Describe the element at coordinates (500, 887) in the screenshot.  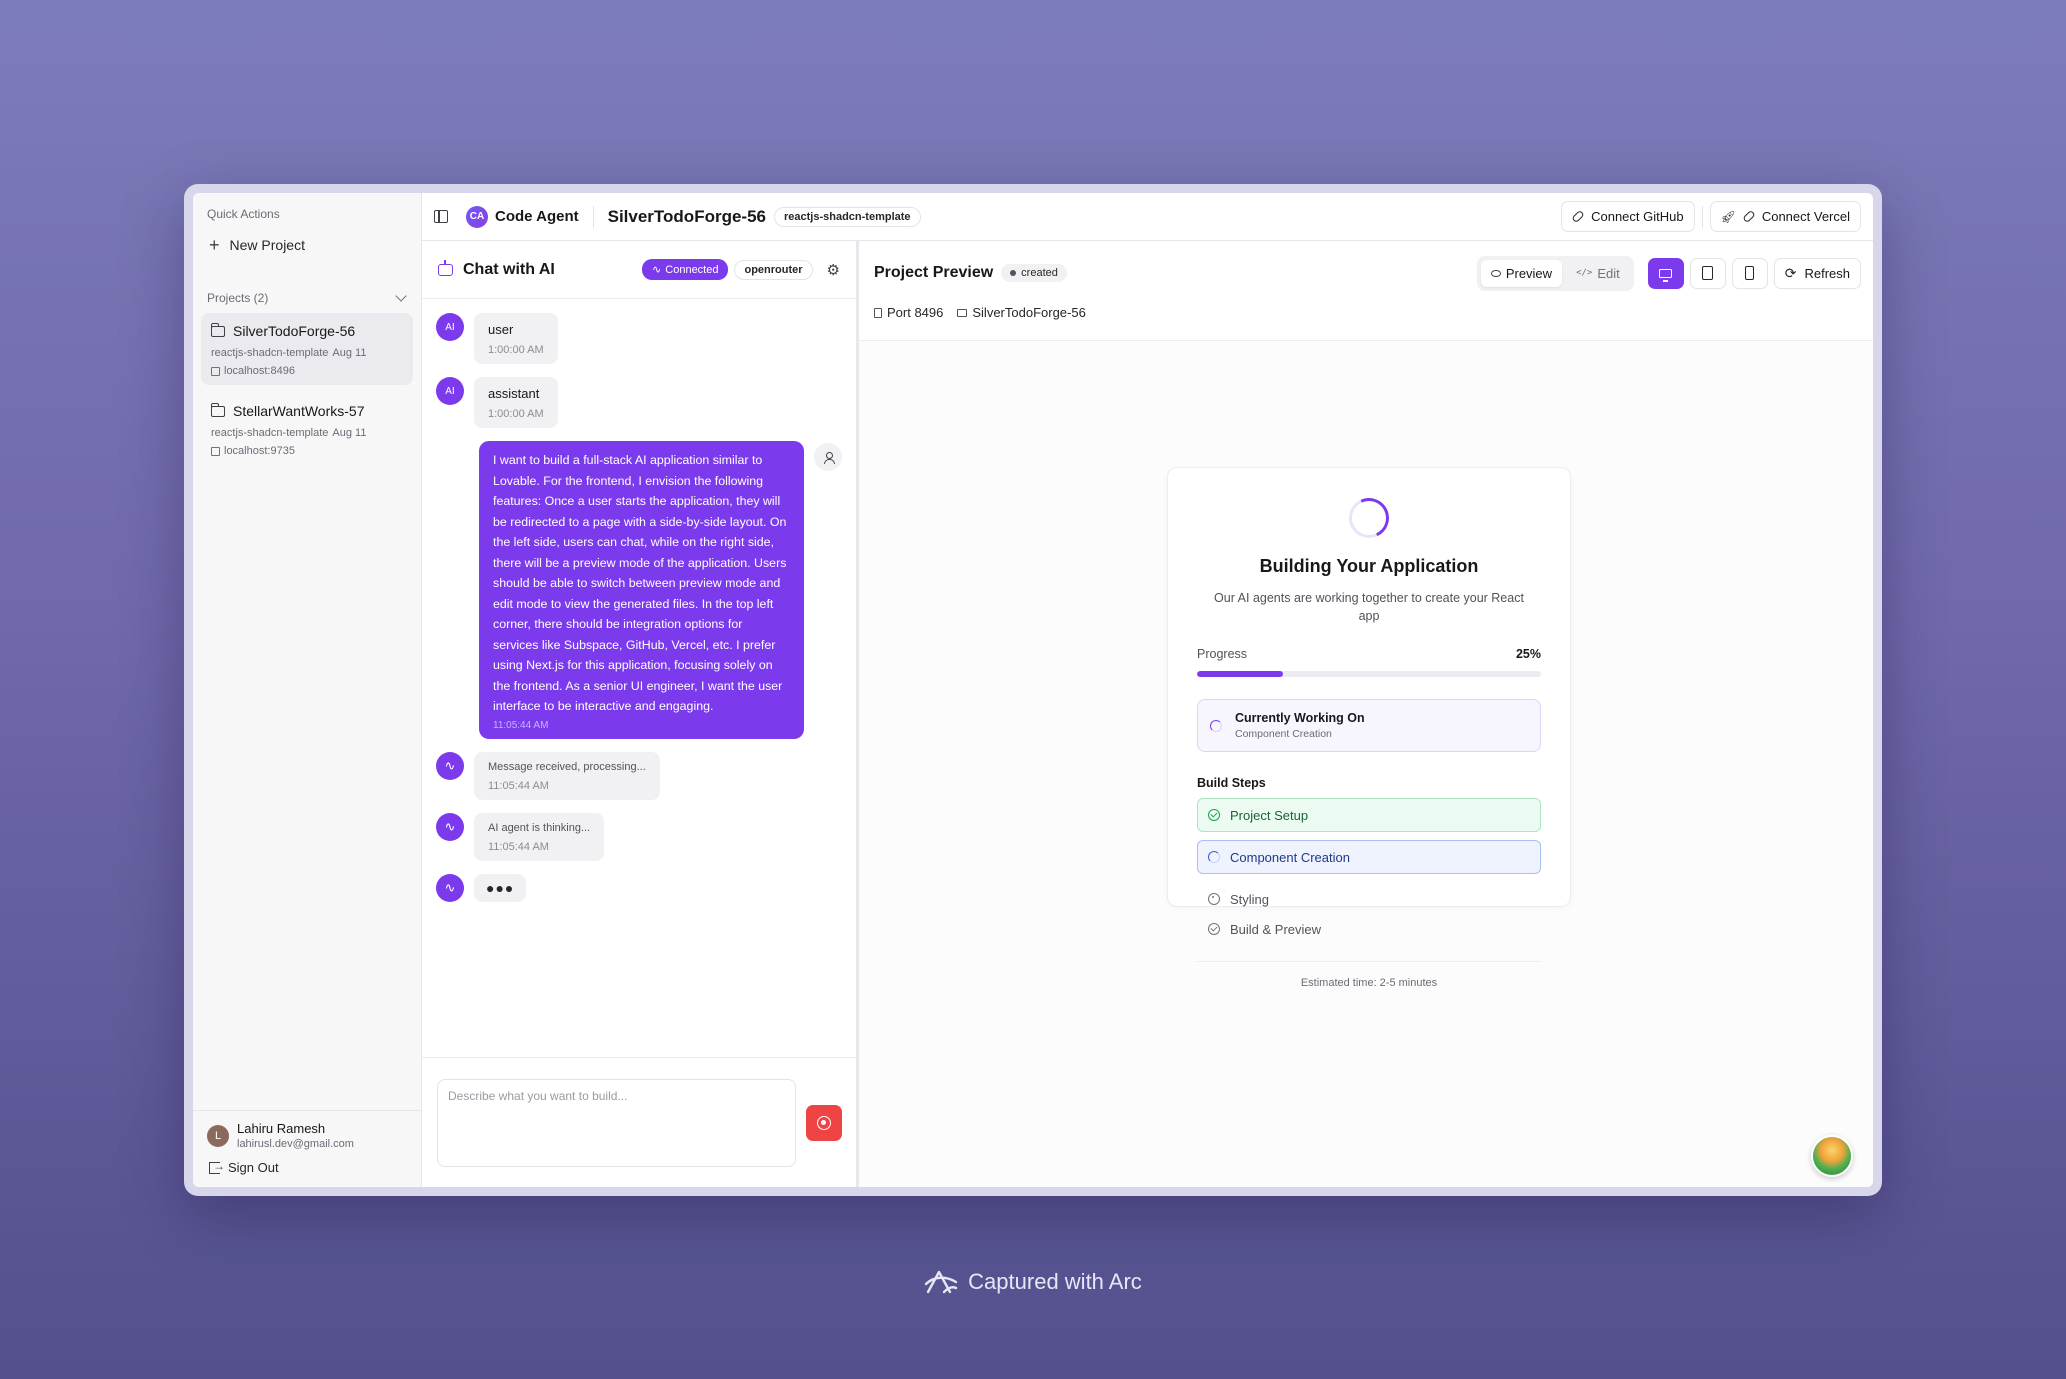
I see `typing-indicator: ●●●` at that location.